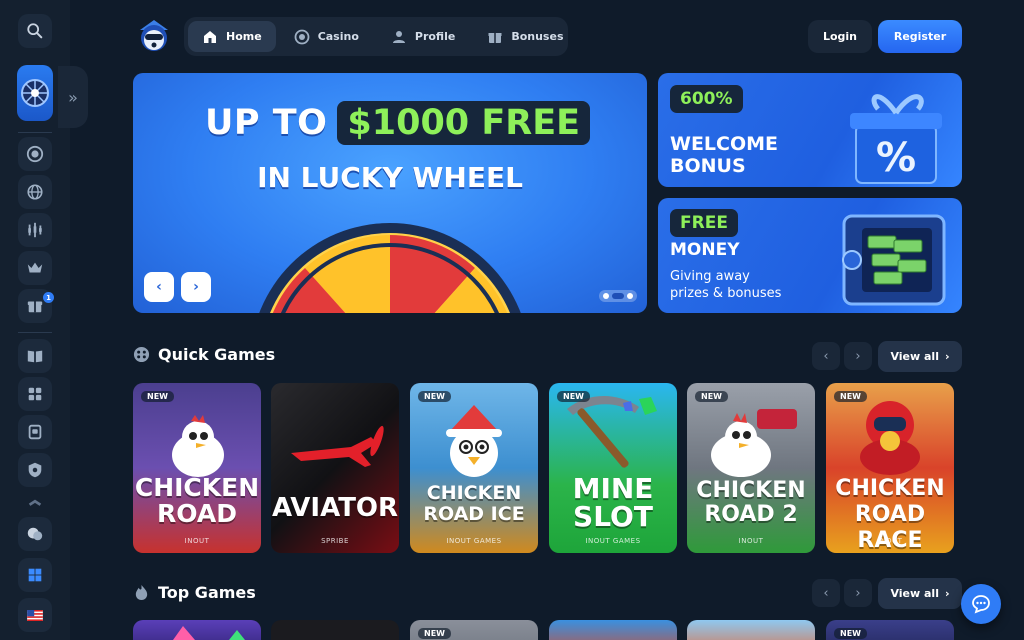 The image size is (1024, 640). Describe the element at coordinates (197, 468) in the screenshot. I see `game-card-chicken-road: NEW CHICKEN ROAD INOUT` at that location.